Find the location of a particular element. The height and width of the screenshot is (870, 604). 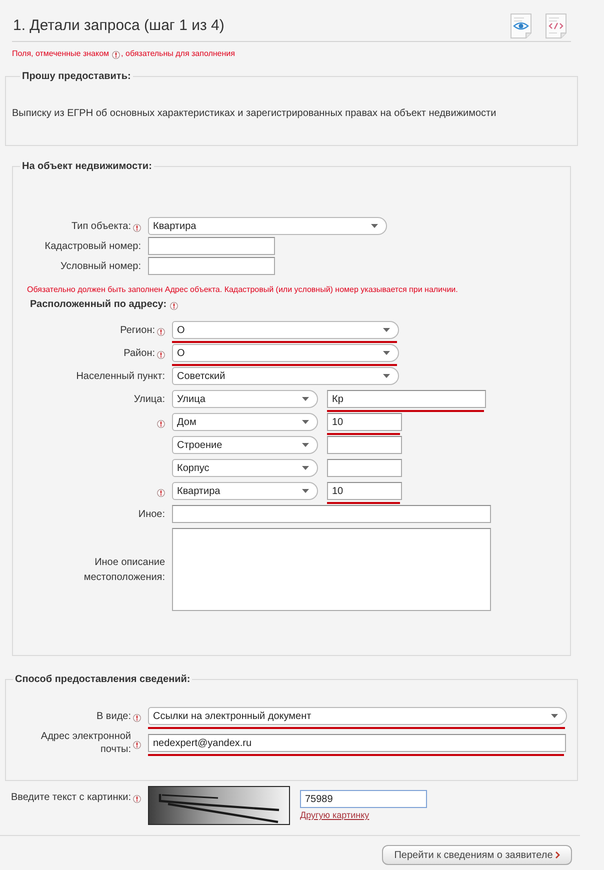

field-label: Тип объекта: is located at coordinates (101, 226).